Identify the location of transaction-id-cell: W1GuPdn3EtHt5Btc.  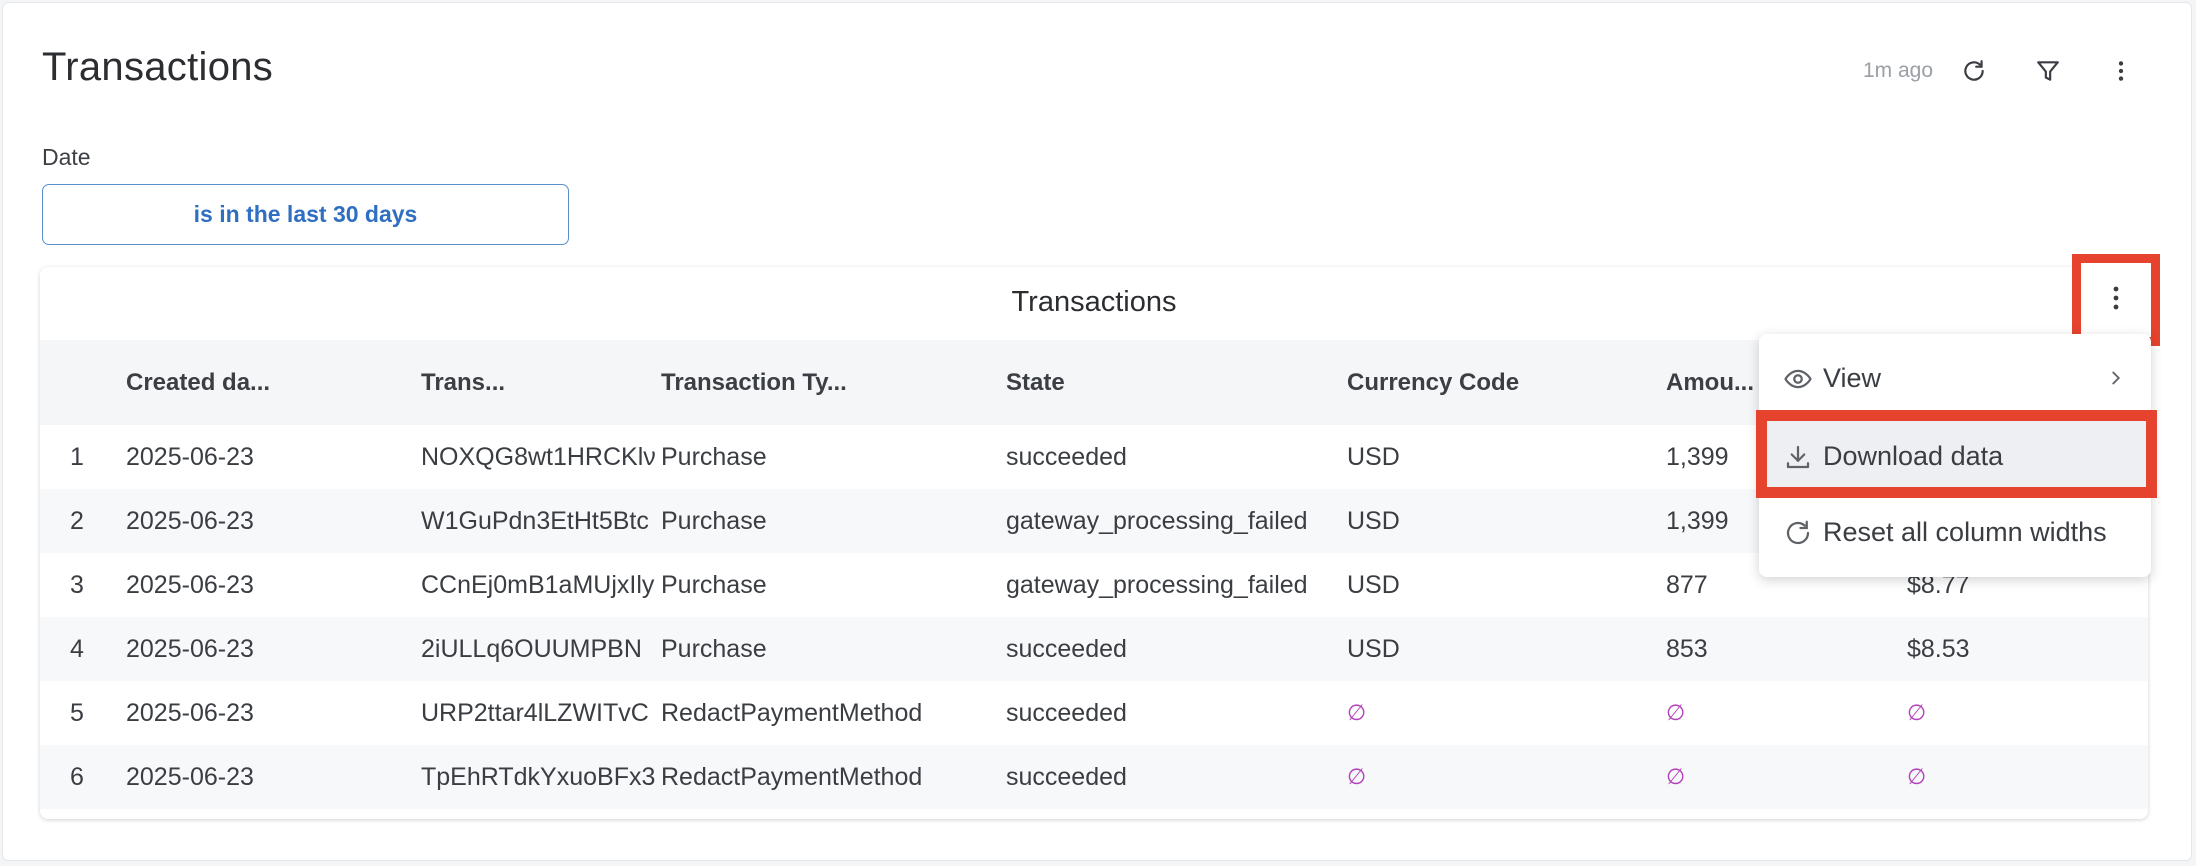
(535, 521).